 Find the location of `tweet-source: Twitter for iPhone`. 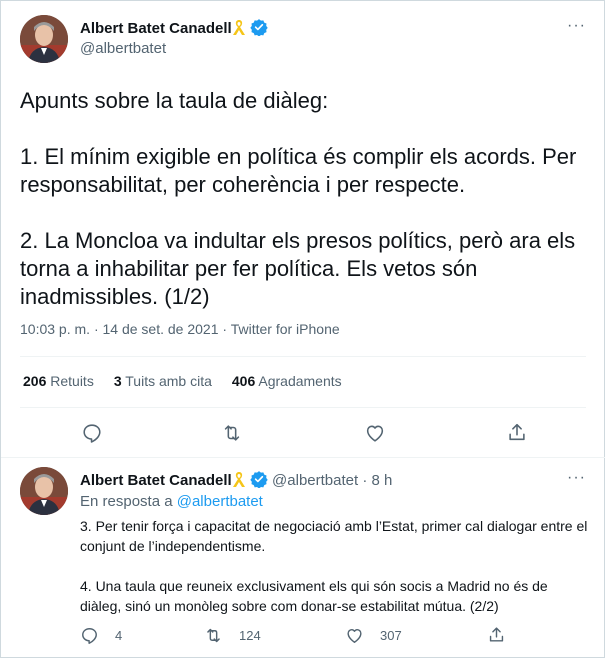

tweet-source: Twitter for iPhone is located at coordinates (285, 329).